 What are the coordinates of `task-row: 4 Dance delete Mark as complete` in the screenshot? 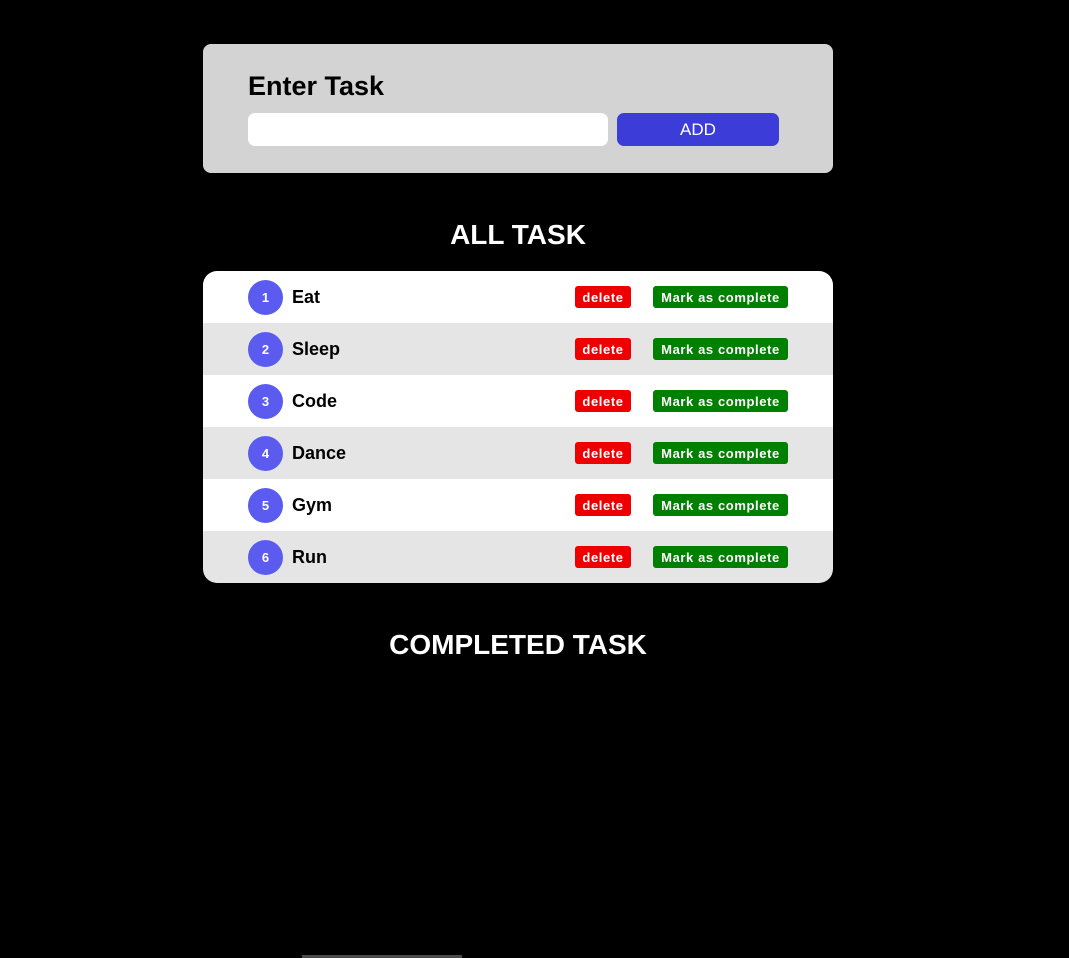 It's located at (518, 453).